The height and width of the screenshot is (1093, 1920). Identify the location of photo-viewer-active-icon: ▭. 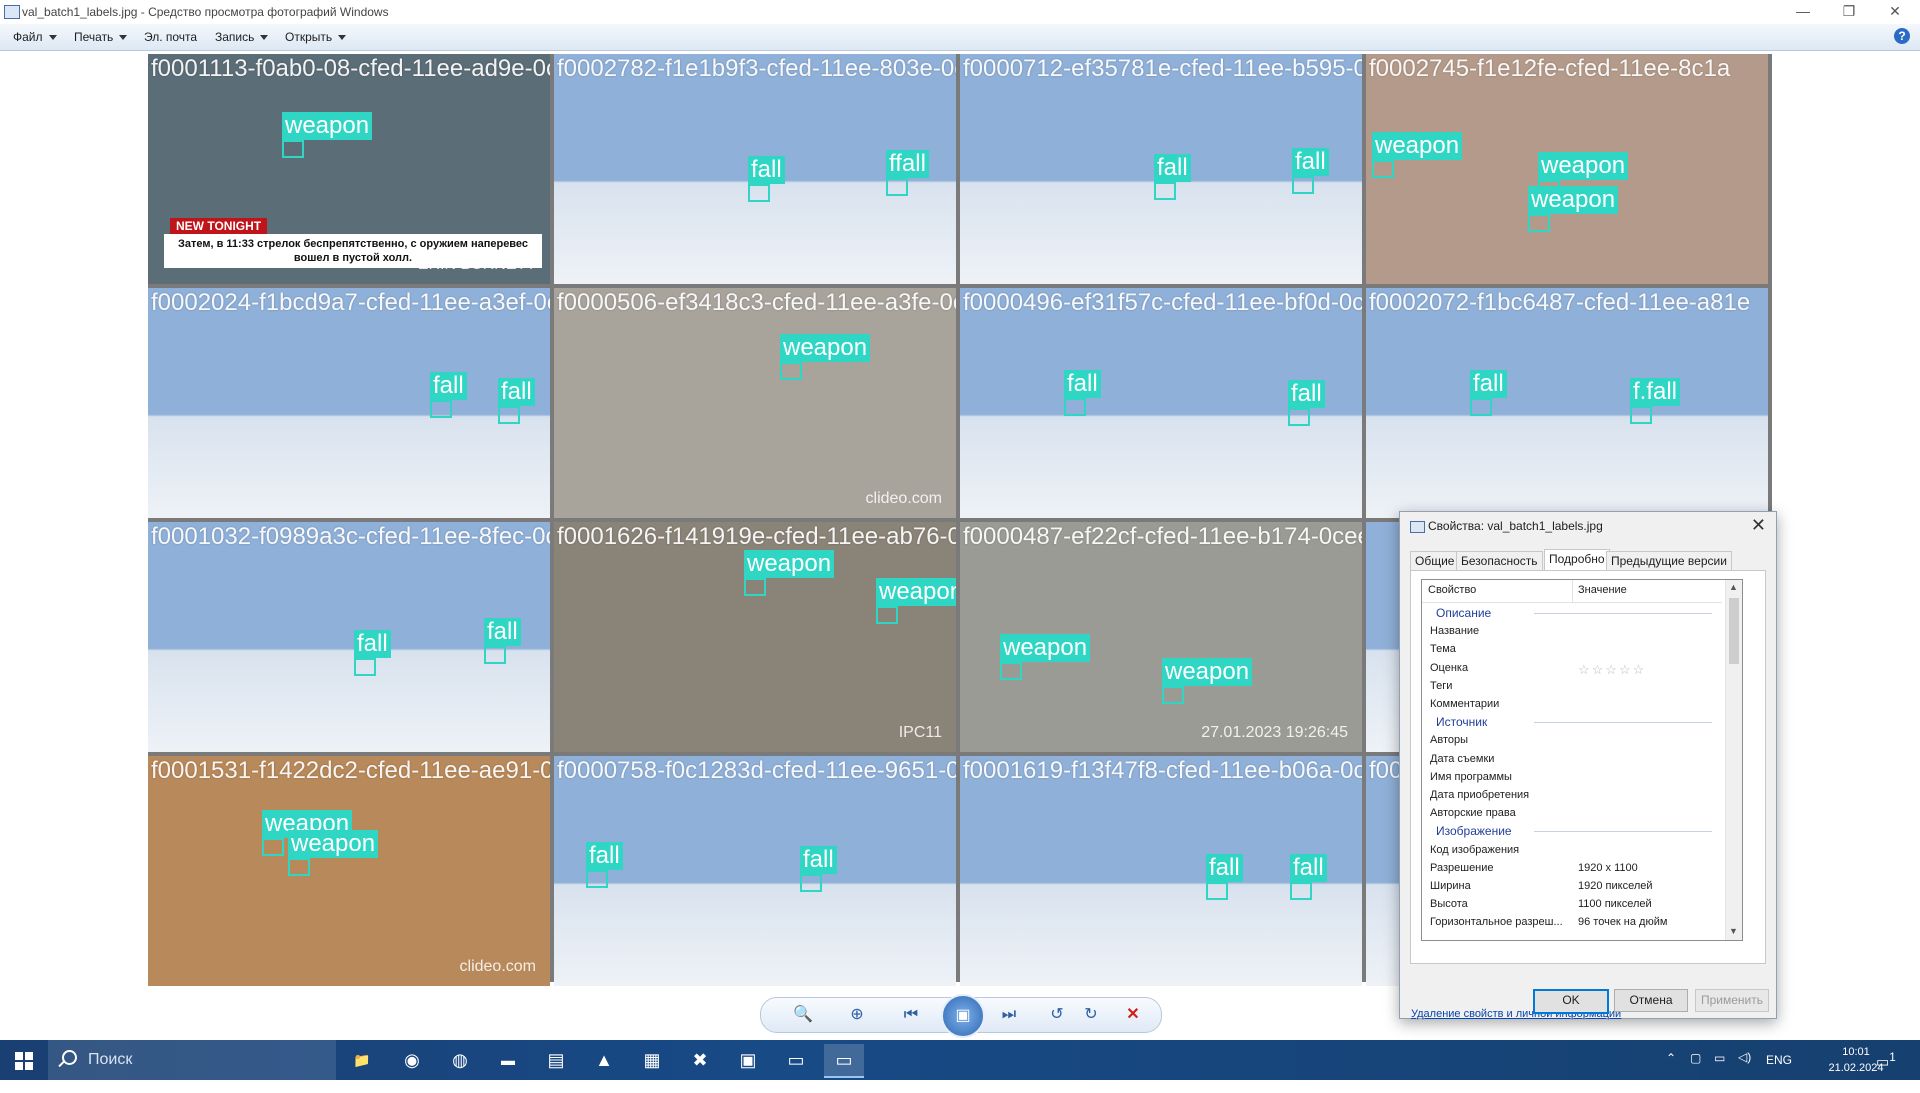
(844, 1061).